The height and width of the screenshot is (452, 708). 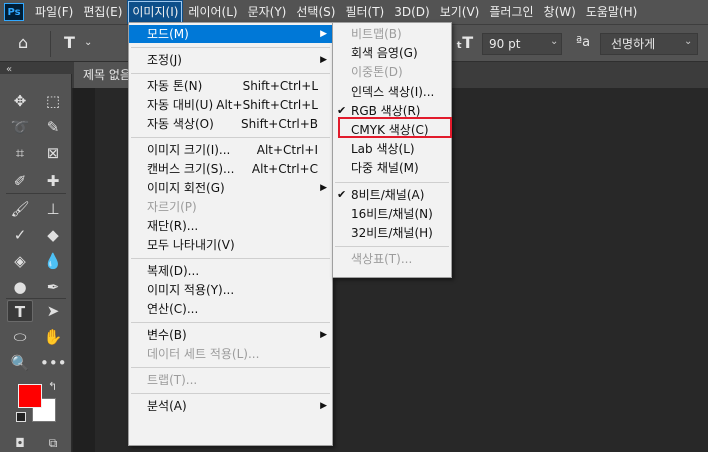 I want to click on type-tool-preset-icon: T, so click(x=69, y=42).